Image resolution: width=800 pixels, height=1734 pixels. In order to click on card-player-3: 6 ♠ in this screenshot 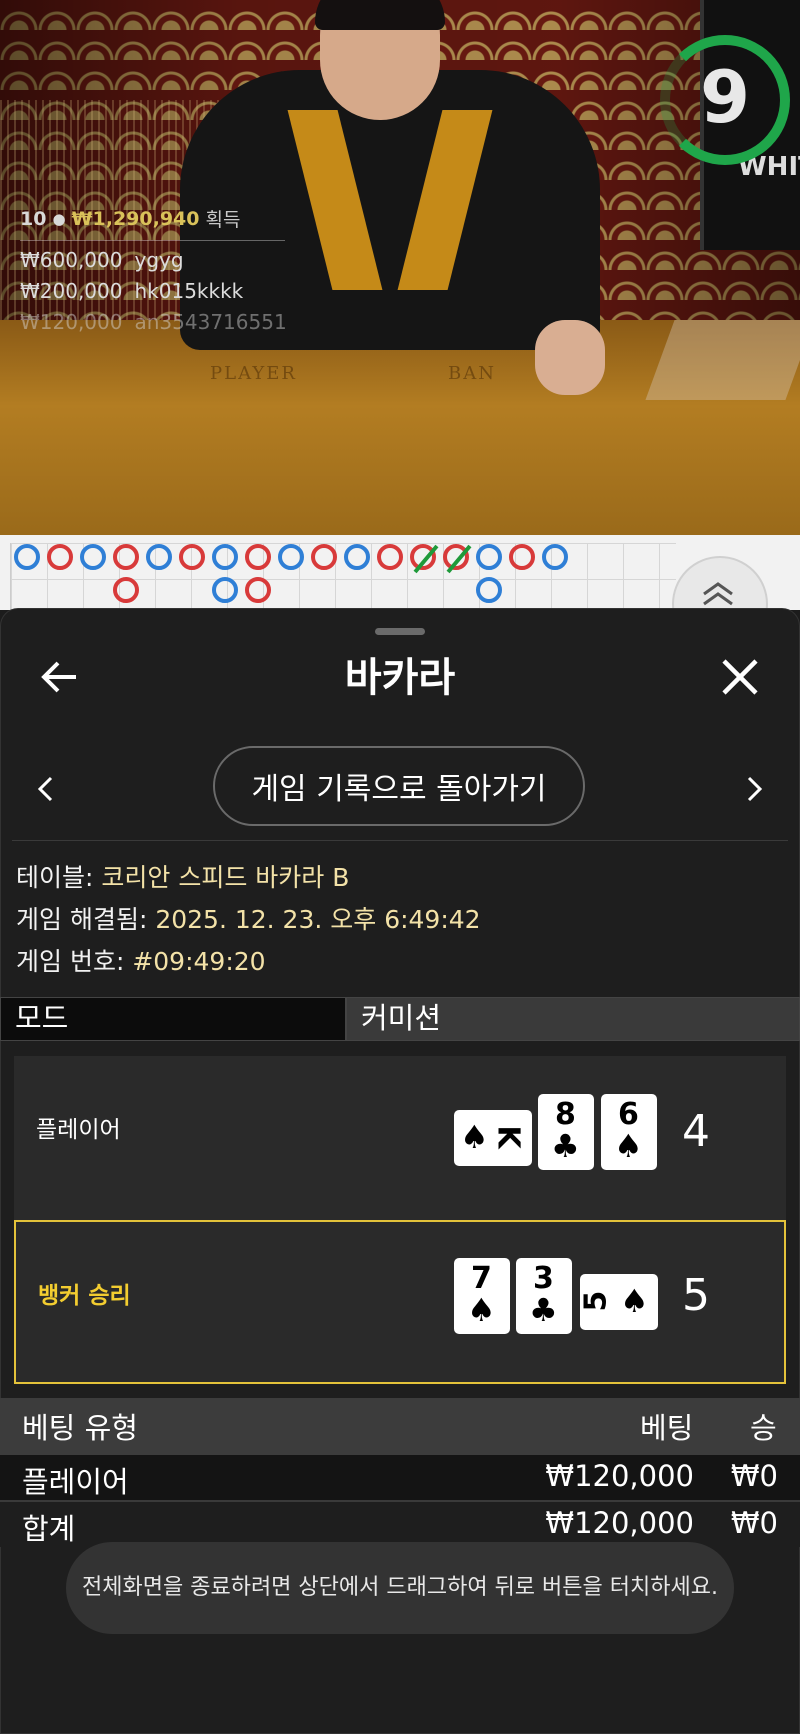, I will do `click(629, 1132)`.